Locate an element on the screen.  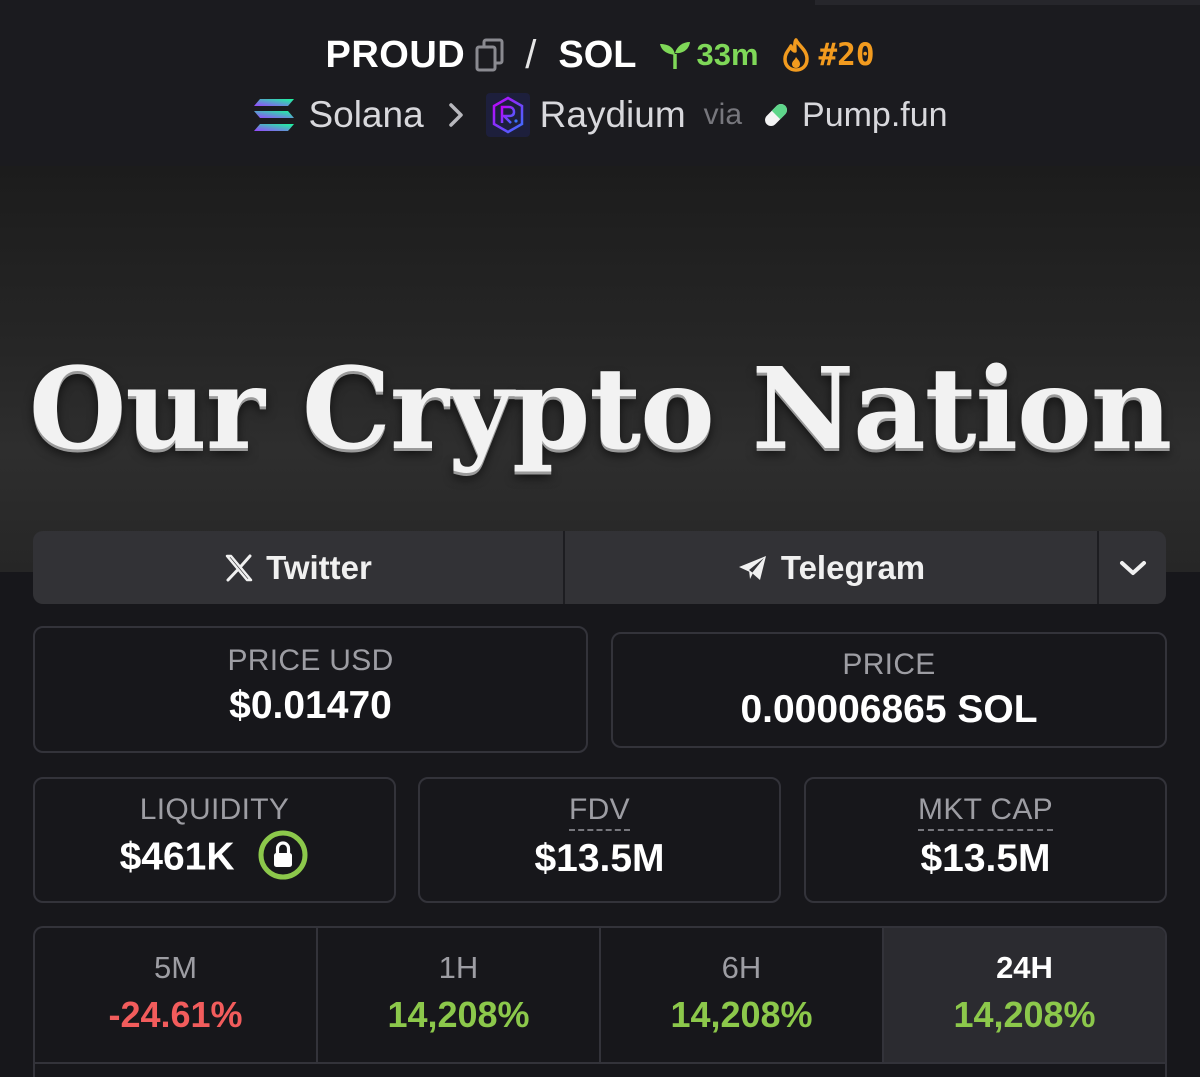
telegram-button: Telegram is located at coordinates (832, 567).